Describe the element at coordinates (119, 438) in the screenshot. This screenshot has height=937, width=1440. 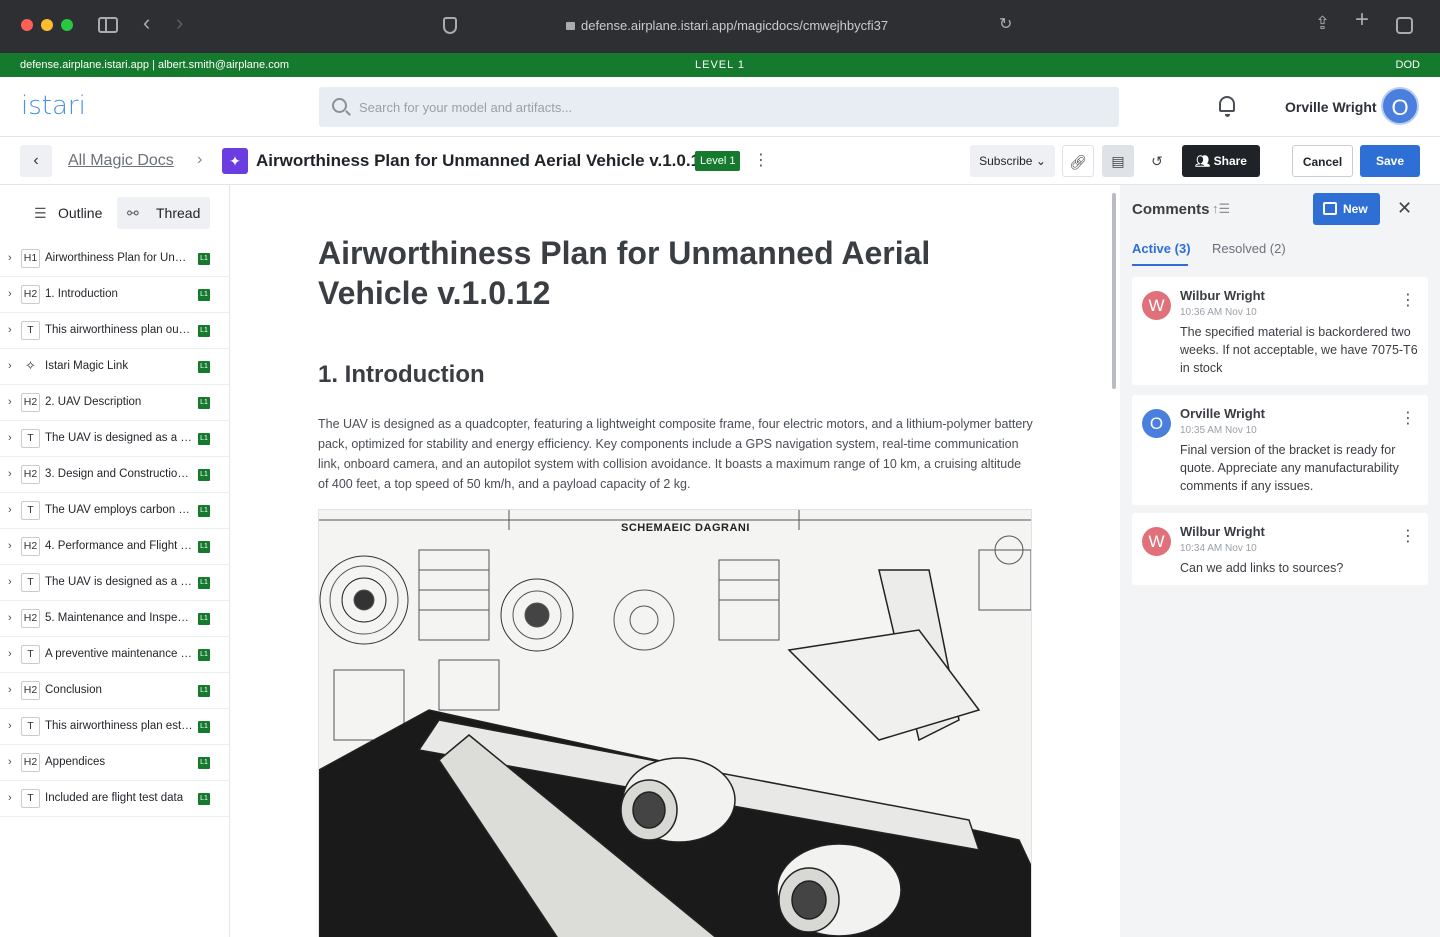
I see `outline-item-label: The UAV is designed as a quadcopter` at that location.